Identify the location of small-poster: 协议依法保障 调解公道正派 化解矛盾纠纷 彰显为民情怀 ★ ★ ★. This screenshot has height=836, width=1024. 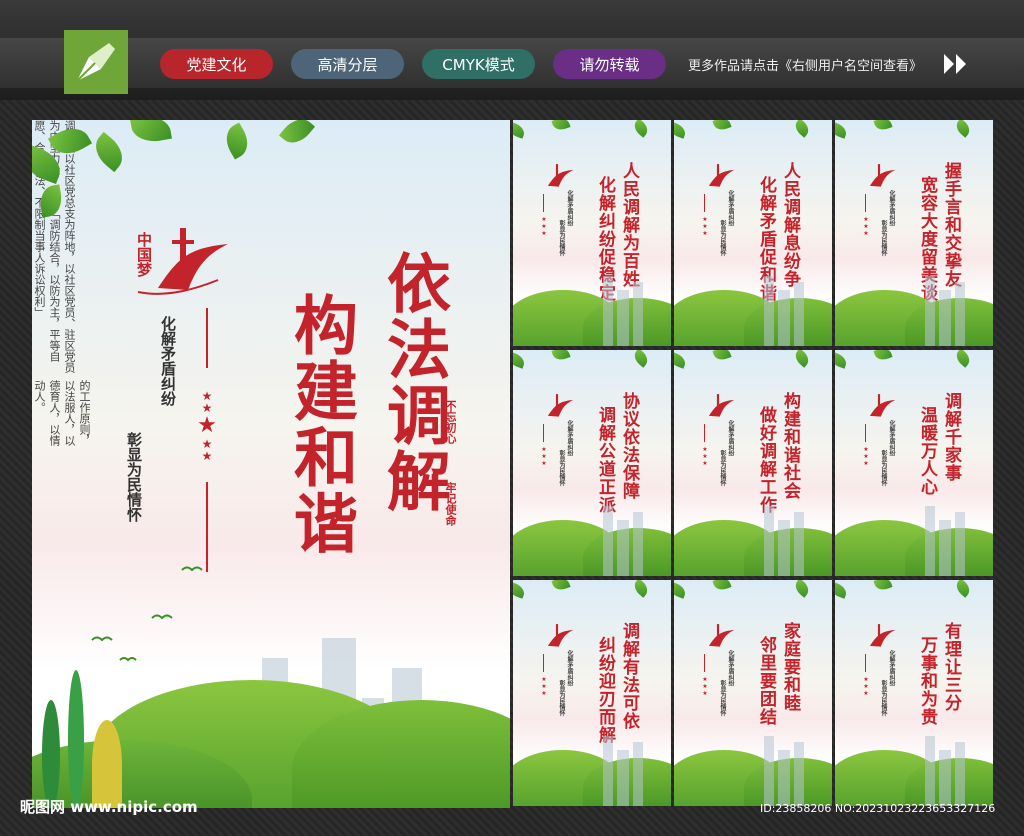
(592, 463).